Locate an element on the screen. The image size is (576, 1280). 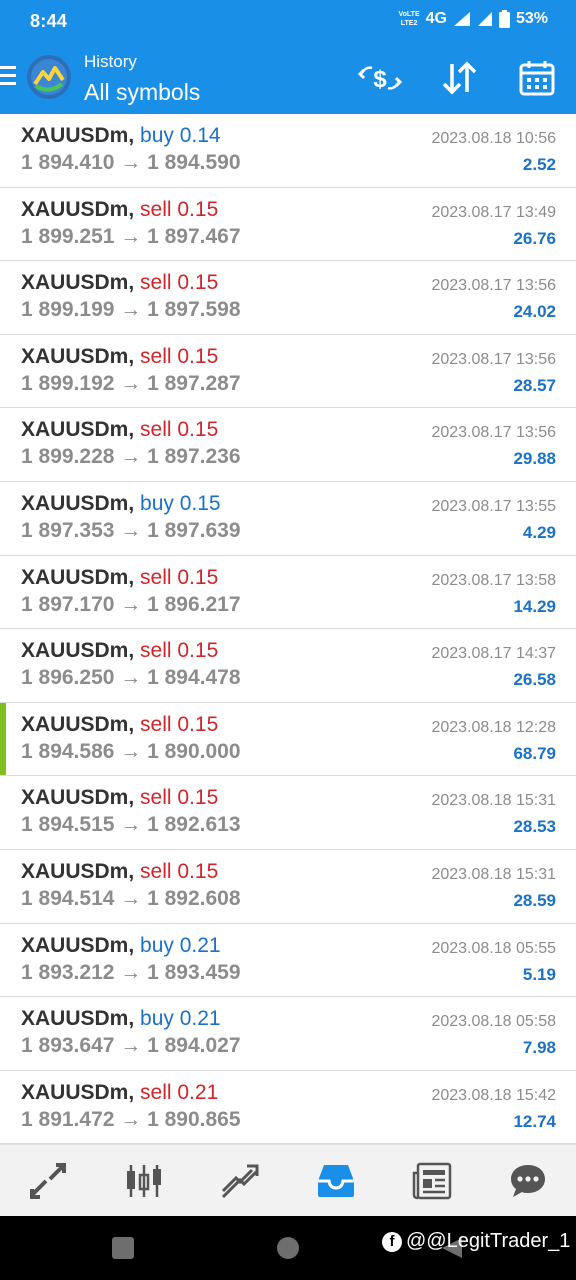
trade-profit: 29.88 is located at coordinates (534, 459).